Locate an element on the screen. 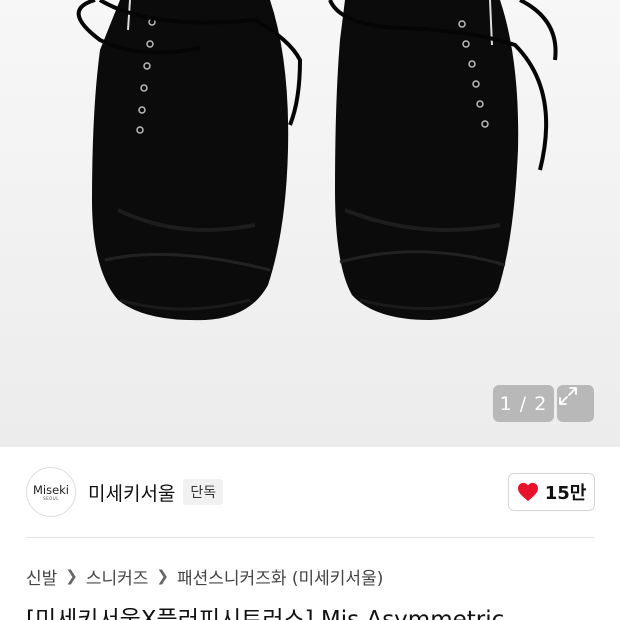 This screenshot has height=620, width=620. brand-logo: Miseki SEOUL is located at coordinates (51, 492).